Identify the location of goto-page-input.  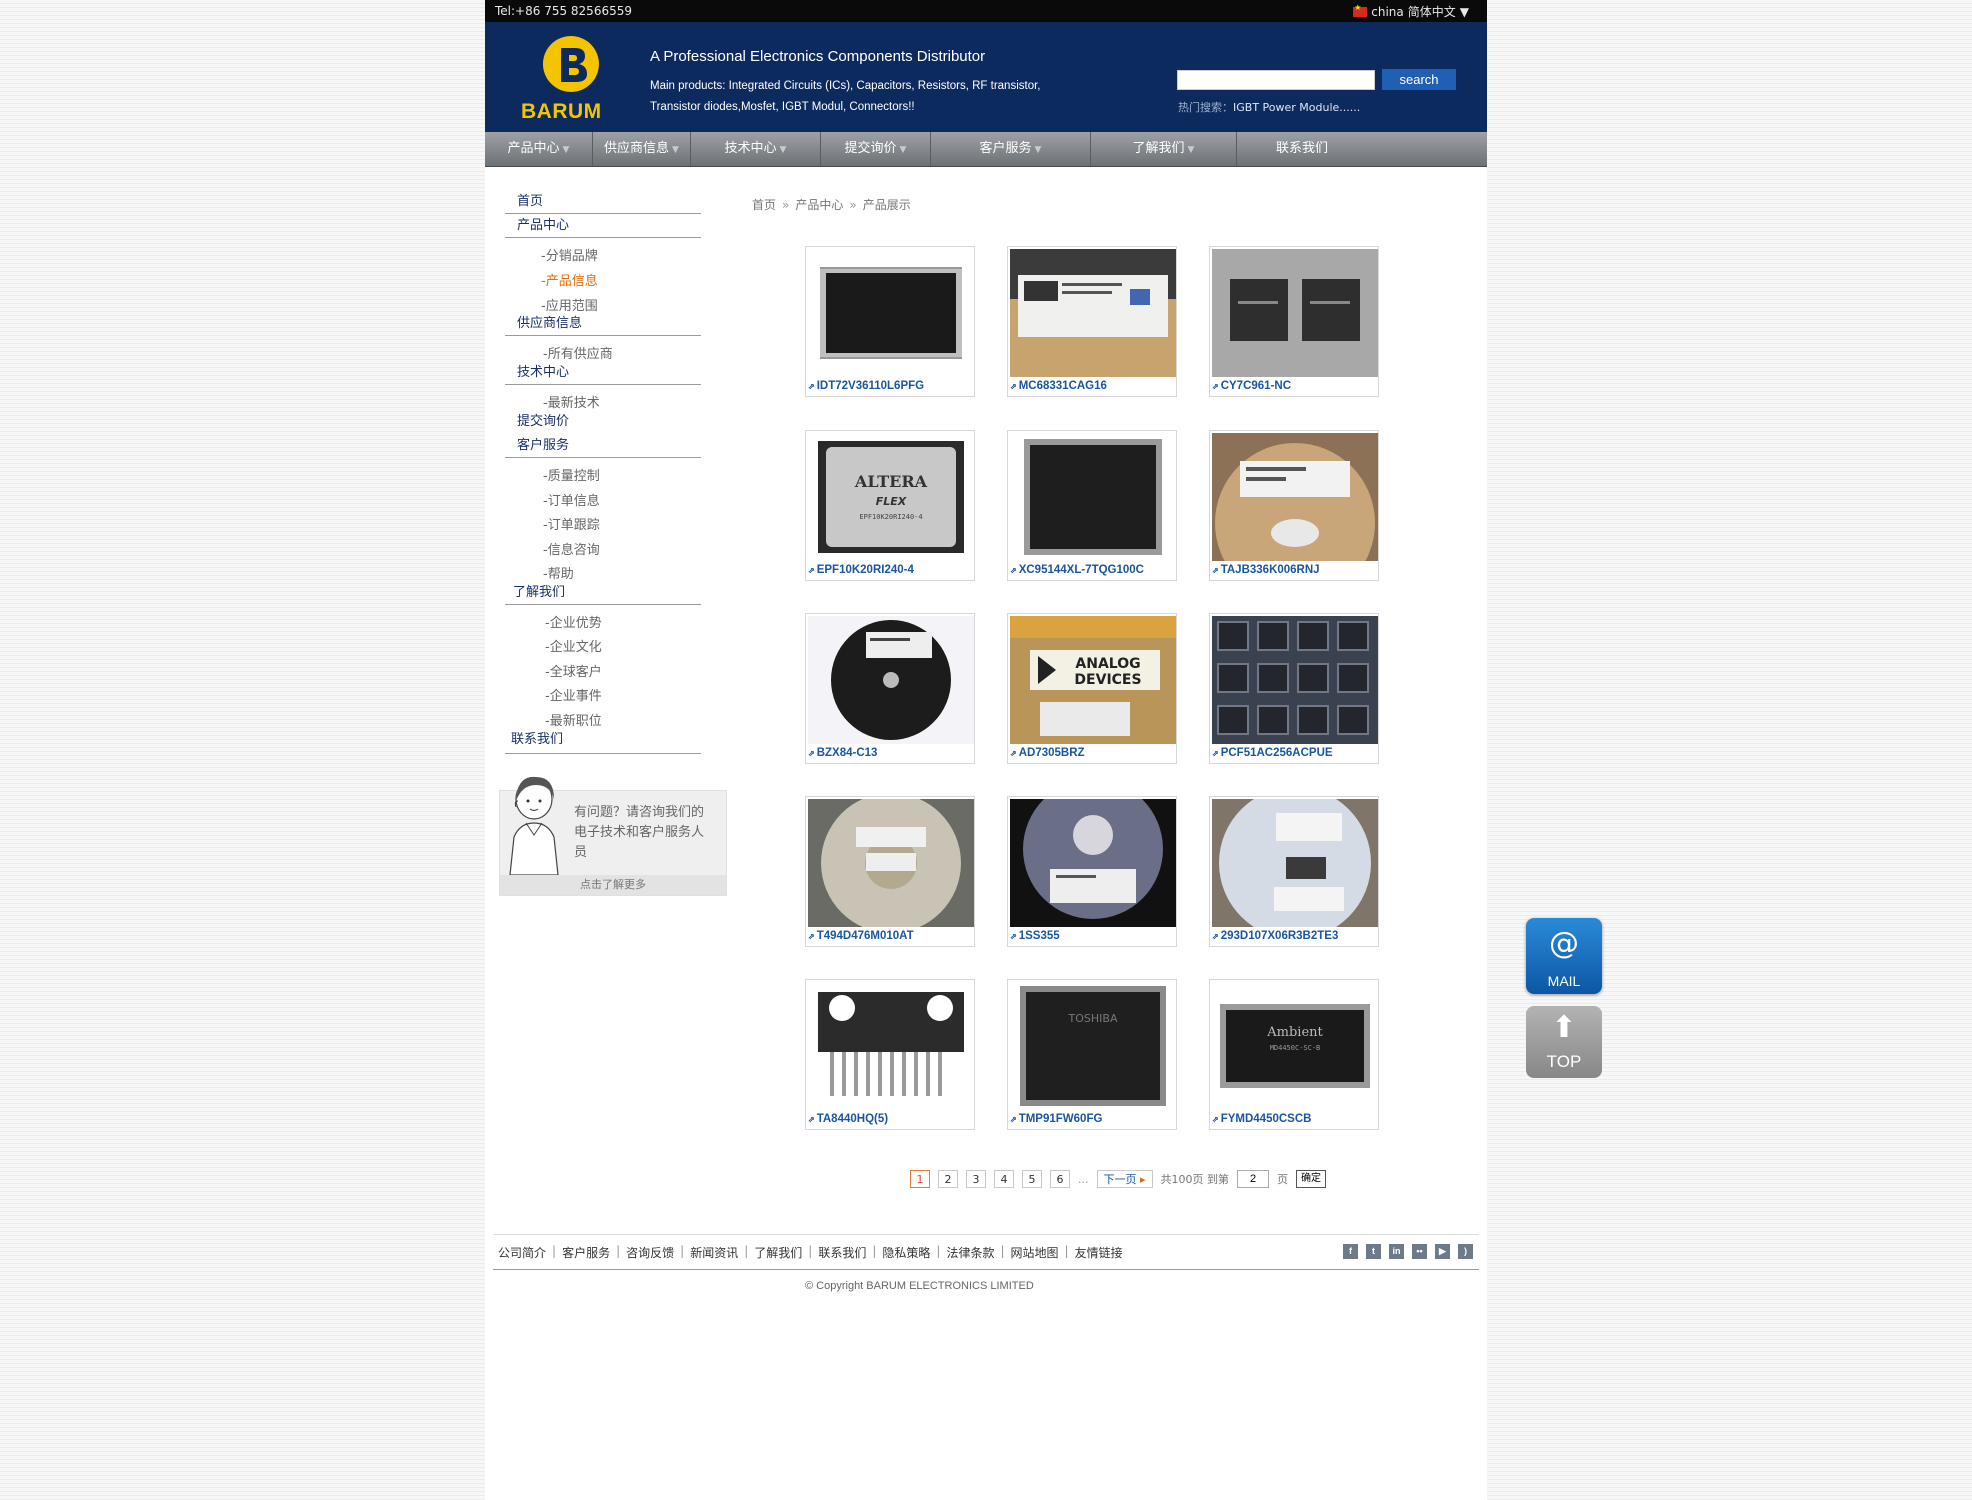
(1253, 1179).